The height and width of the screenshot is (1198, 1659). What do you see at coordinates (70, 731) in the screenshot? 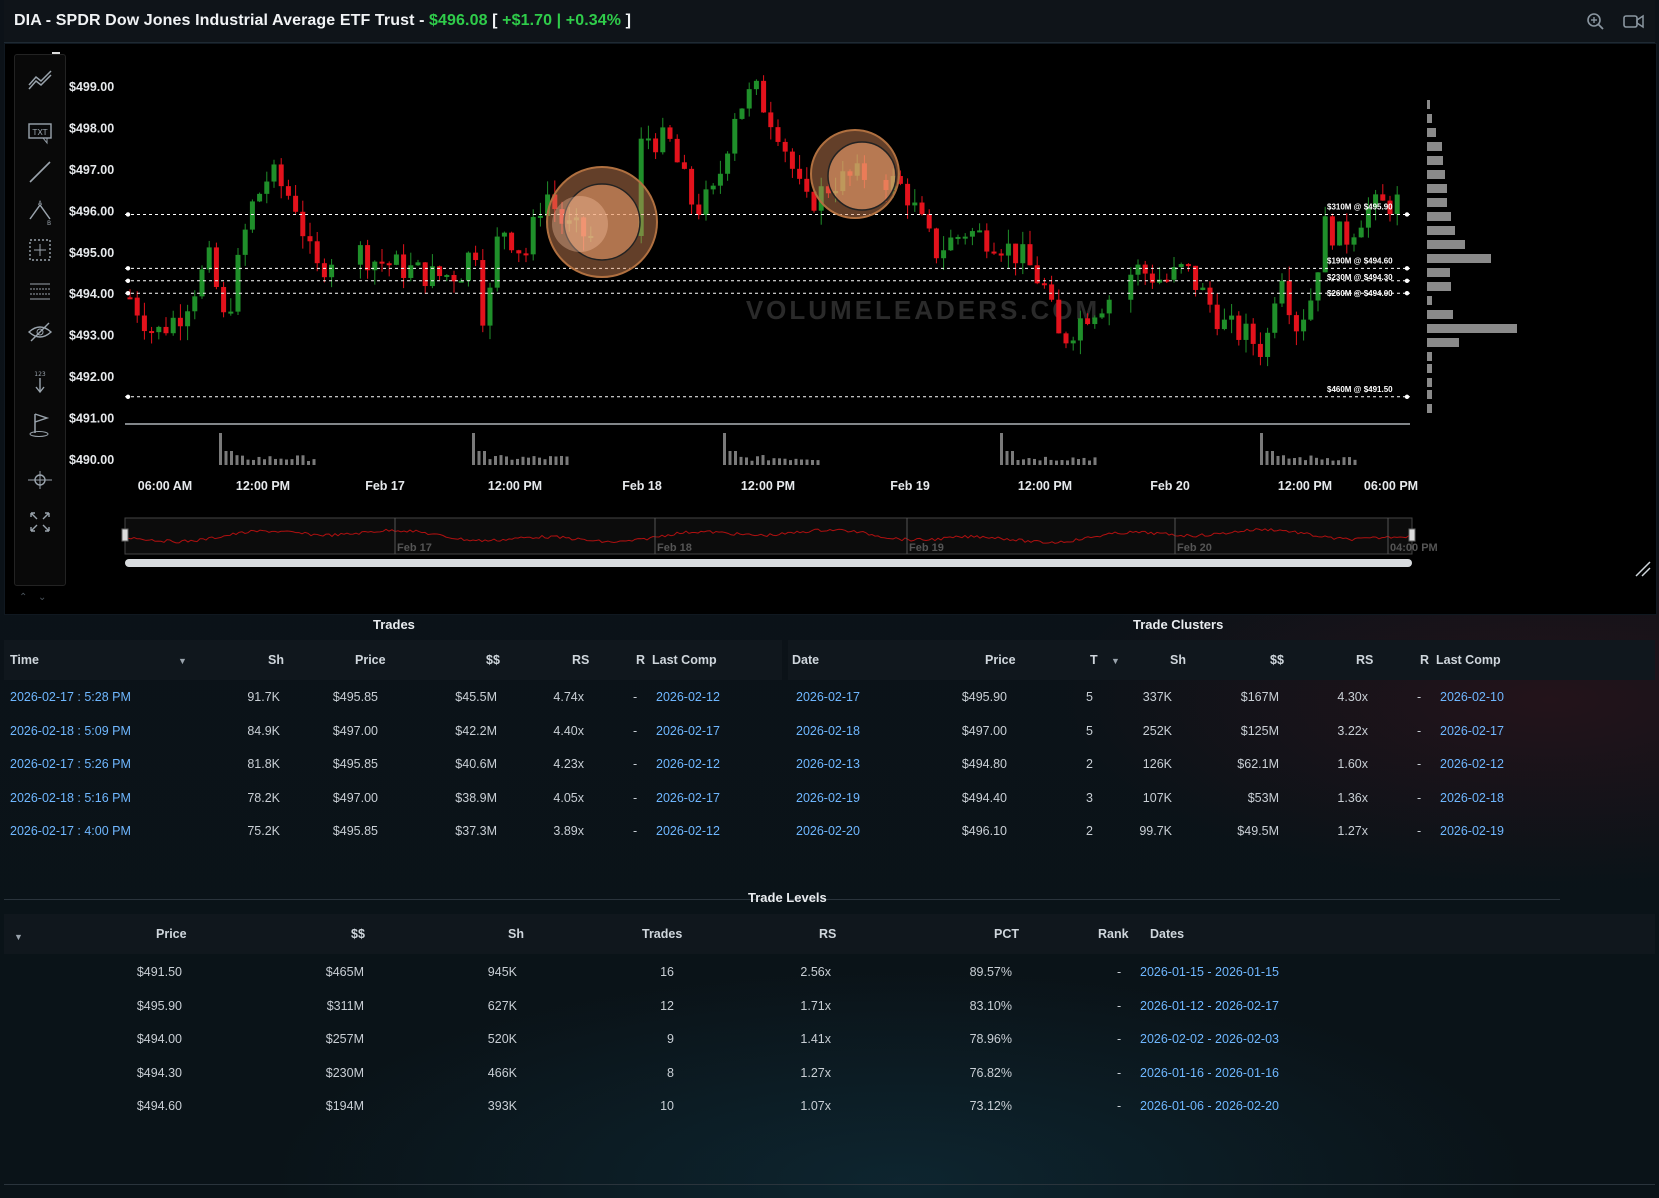
I see `trade-time-link: 2026-02-18 : 5:09 PM` at bounding box center [70, 731].